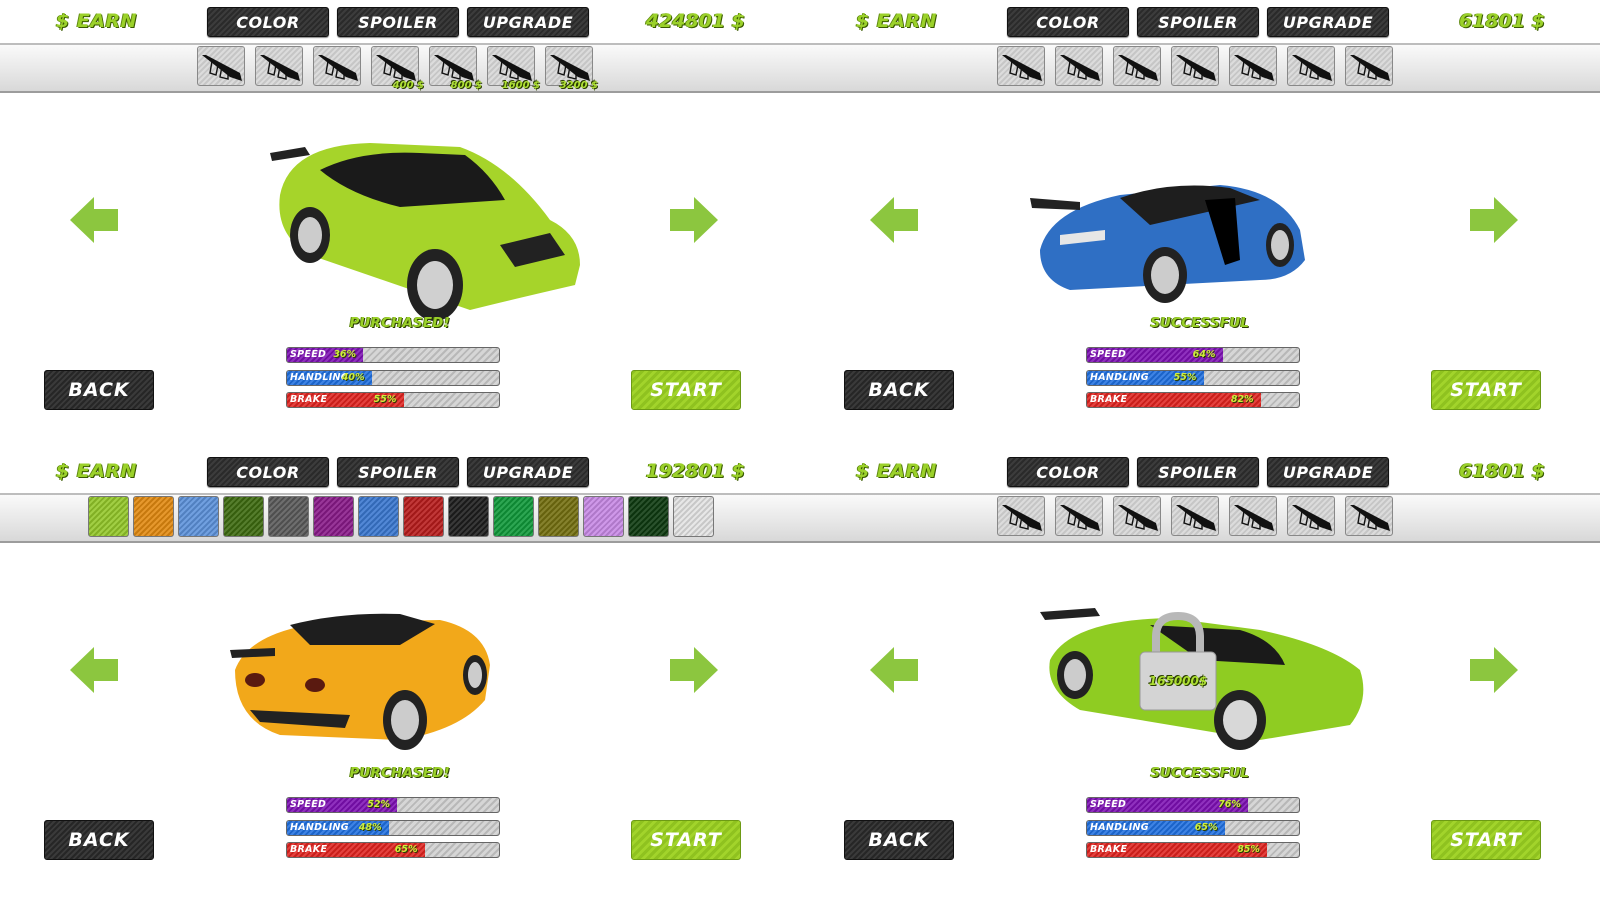  What do you see at coordinates (360, 681) in the screenshot?
I see `car-preview` at bounding box center [360, 681].